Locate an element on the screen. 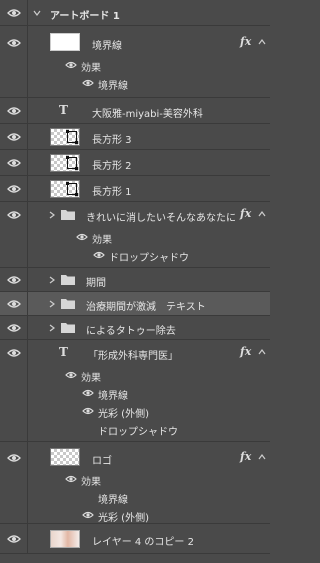 The width and height of the screenshot is (320, 563). layer-row: レイヤー 4 のコピー 2 is located at coordinates (135, 539).